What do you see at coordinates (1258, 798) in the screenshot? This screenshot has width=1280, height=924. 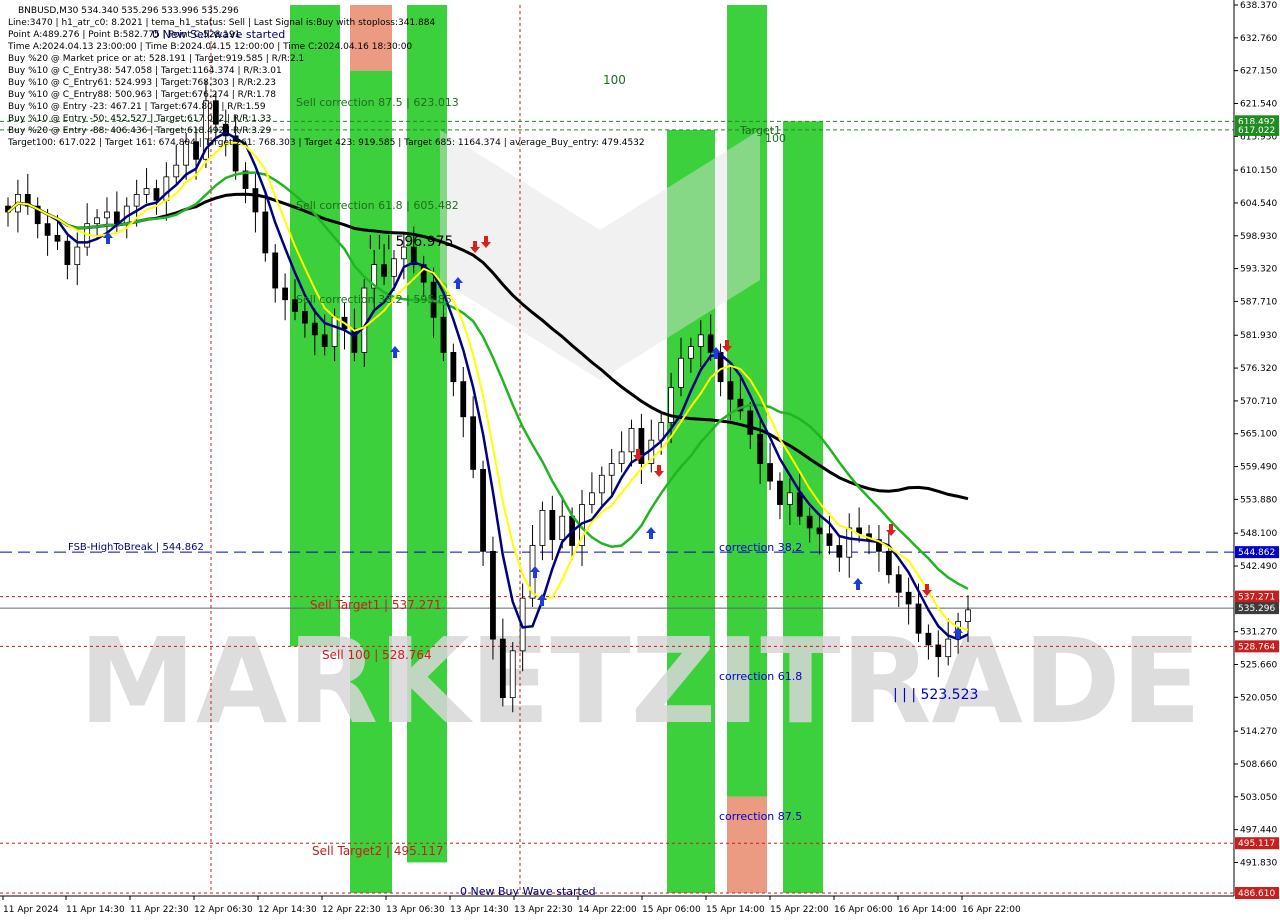 I see `y-tick-label: 503.050` at bounding box center [1258, 798].